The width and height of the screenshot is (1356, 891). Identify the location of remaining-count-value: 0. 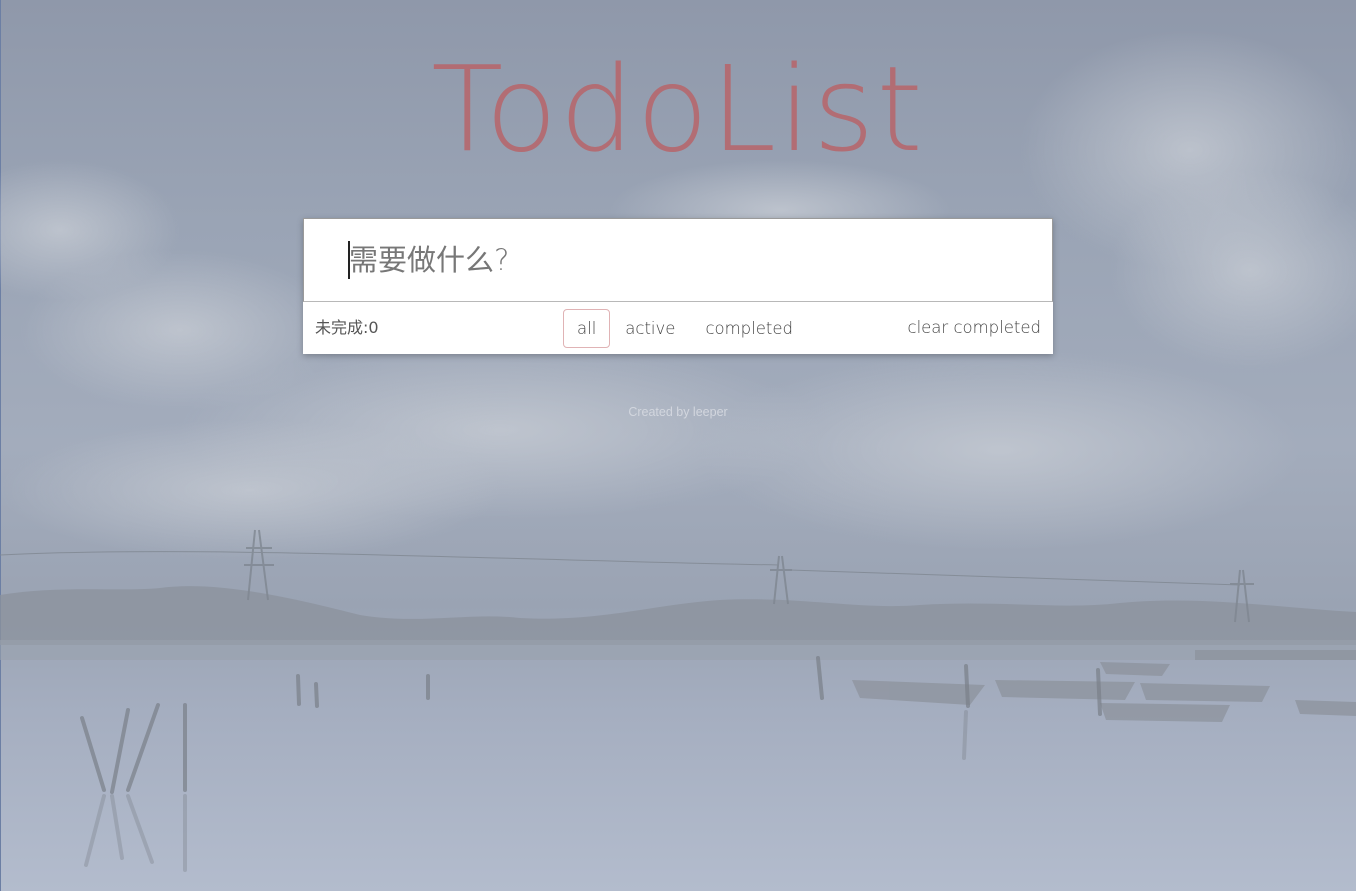
(373, 327).